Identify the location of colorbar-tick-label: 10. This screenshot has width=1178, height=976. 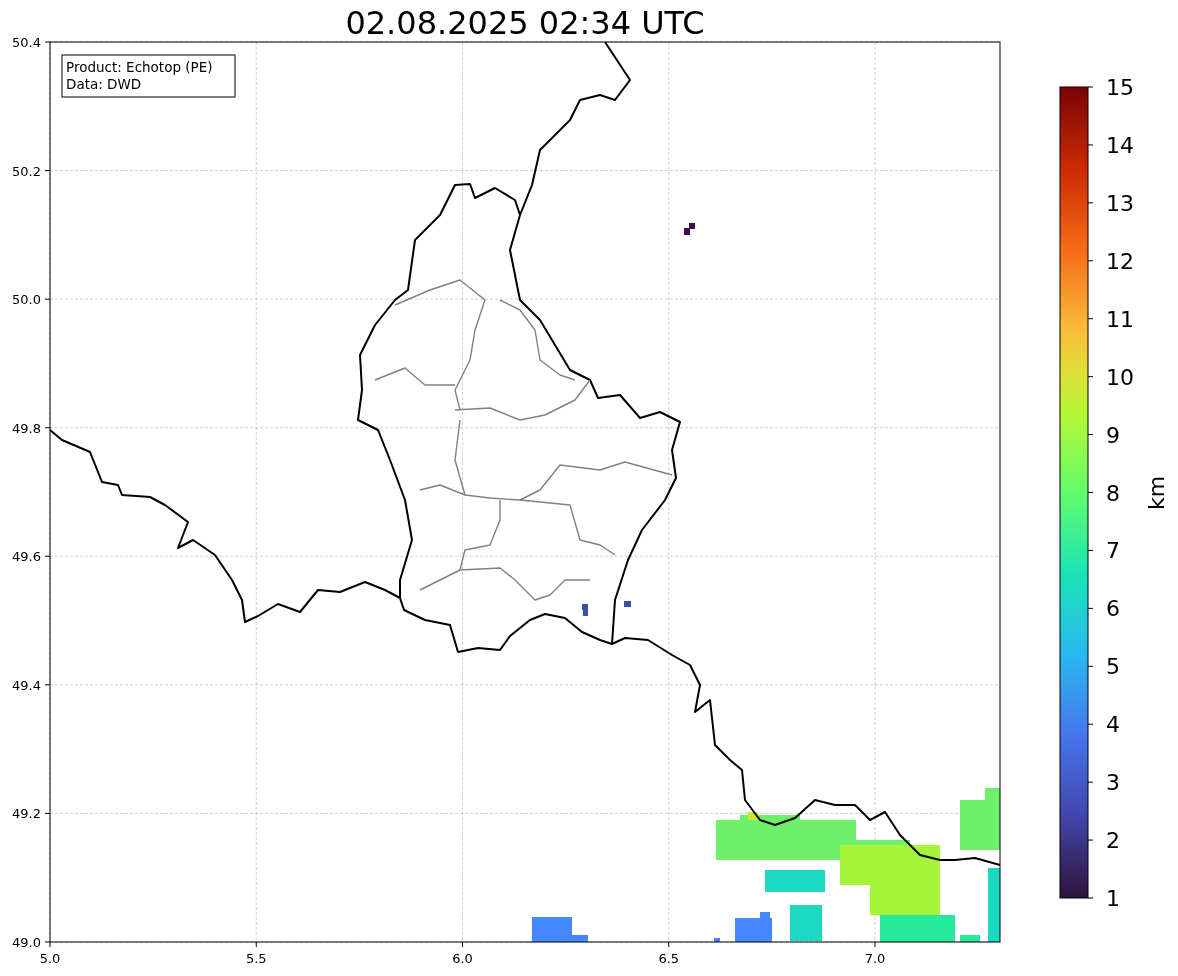
(1120, 377).